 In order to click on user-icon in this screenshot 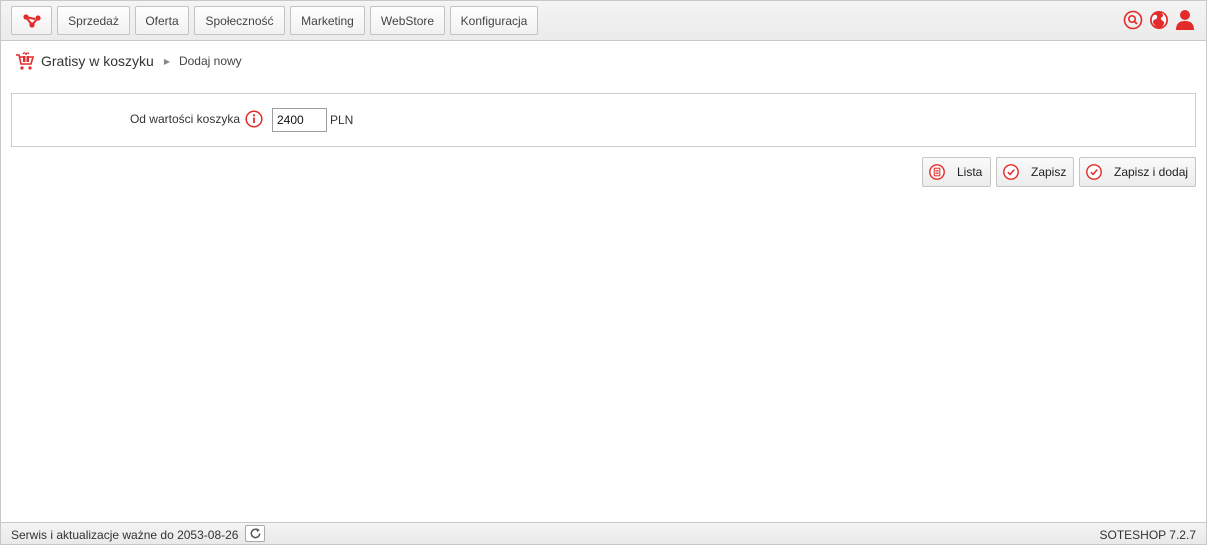, I will do `click(1185, 20)`.